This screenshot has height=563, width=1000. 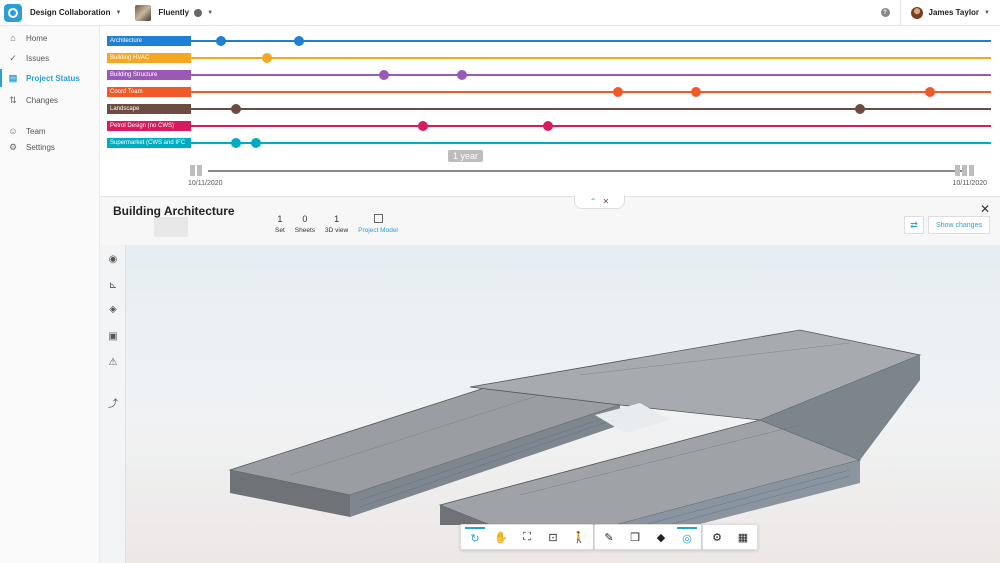 What do you see at coordinates (210, 13) in the screenshot?
I see `project-switcher-chevron-down-icon: ▼` at bounding box center [210, 13].